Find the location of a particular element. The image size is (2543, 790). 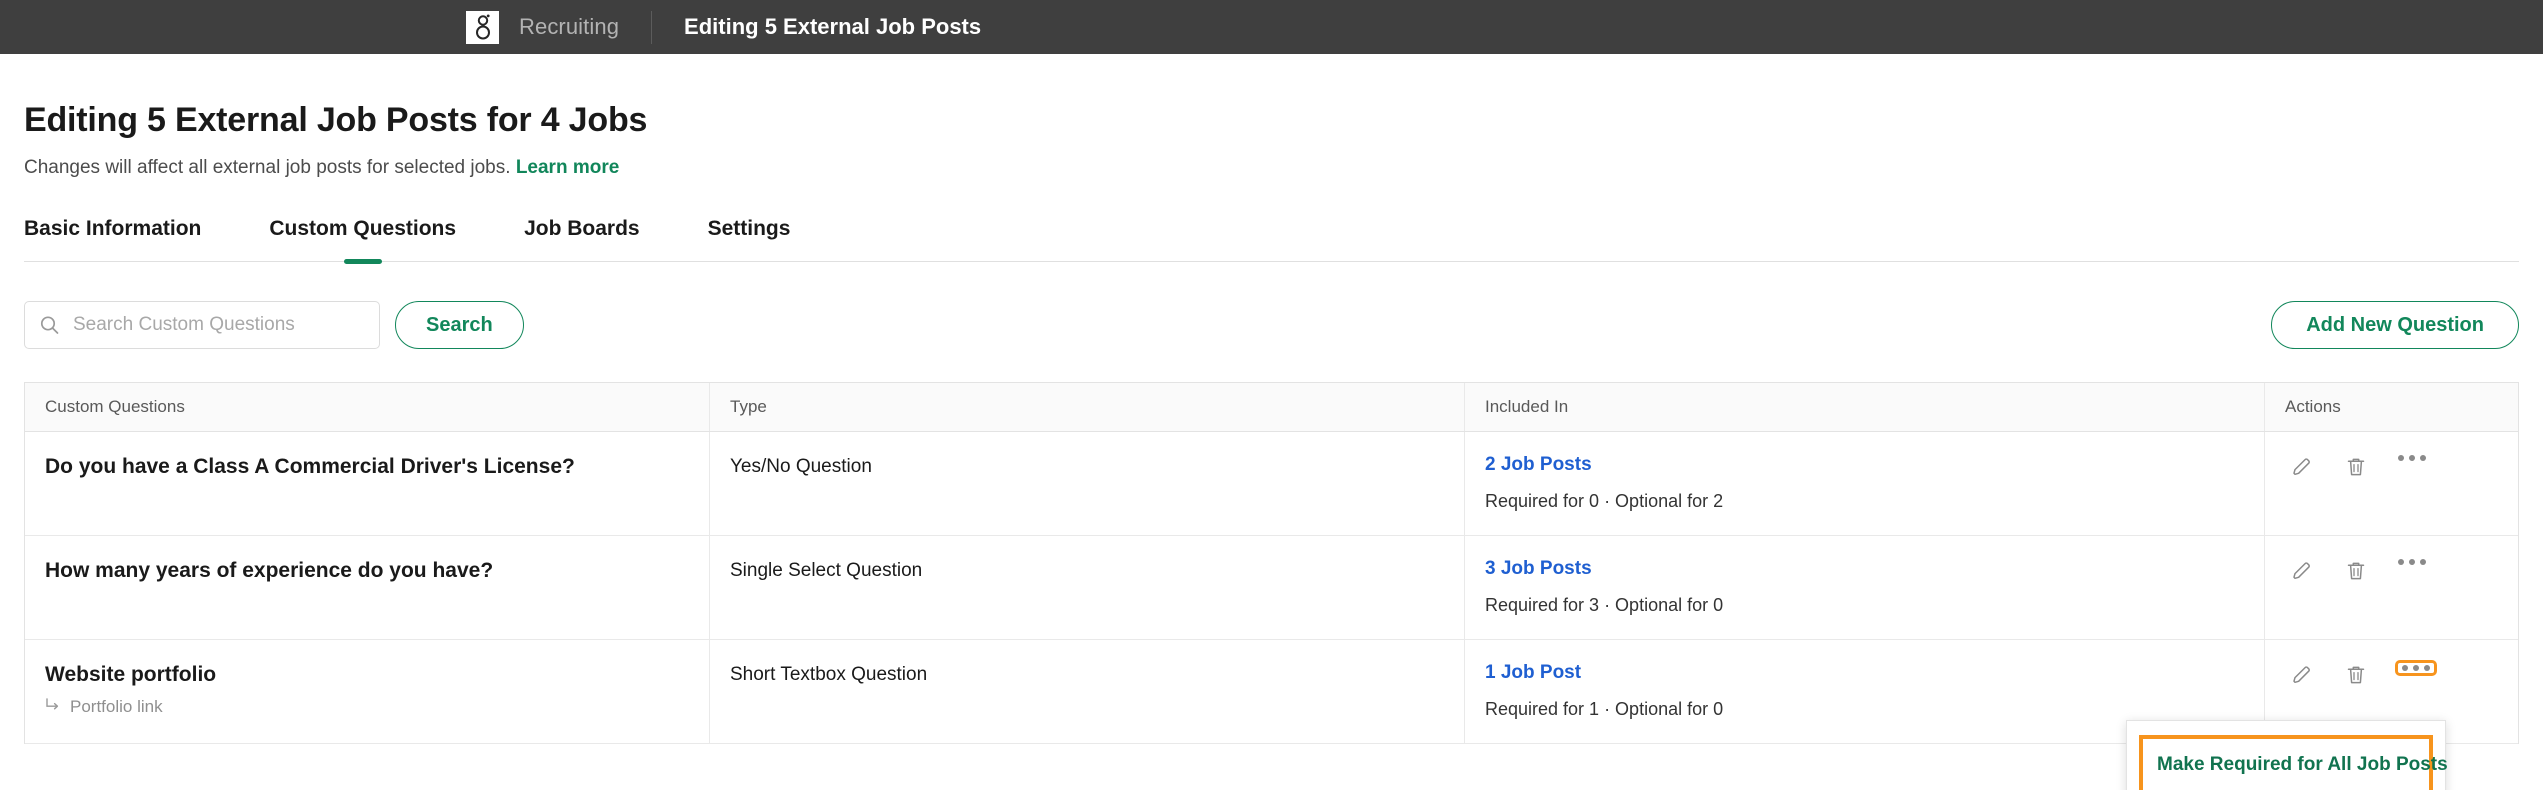

page-title: Editing 5 External Job Posts for 4 Jobs is located at coordinates (336, 120).